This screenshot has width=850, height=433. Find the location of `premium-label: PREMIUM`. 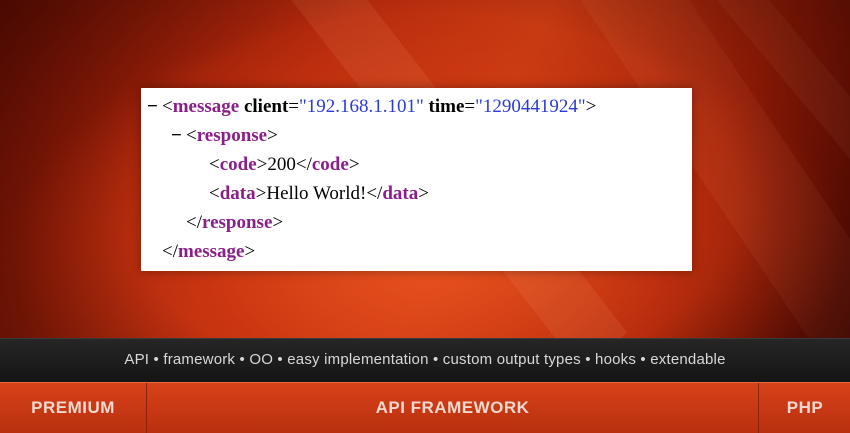

premium-label: PREMIUM is located at coordinates (73, 408).